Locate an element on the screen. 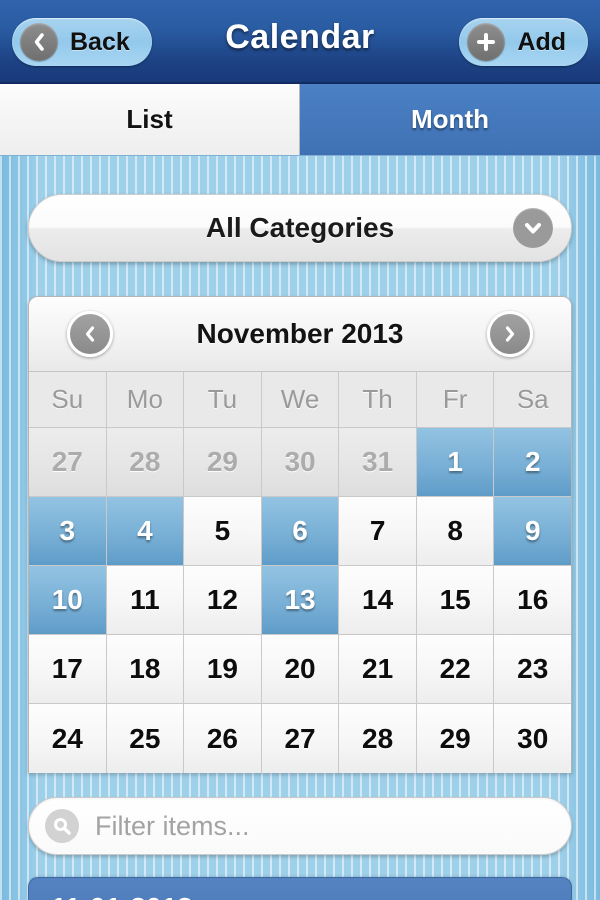 This screenshot has height=900, width=600. chevron-down-icon is located at coordinates (533, 228).